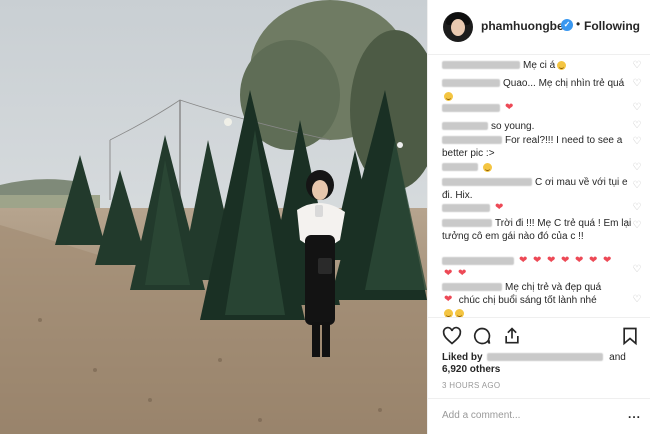 This screenshot has height=434, width=650. I want to click on grinning-face-icon, so click(562, 65).